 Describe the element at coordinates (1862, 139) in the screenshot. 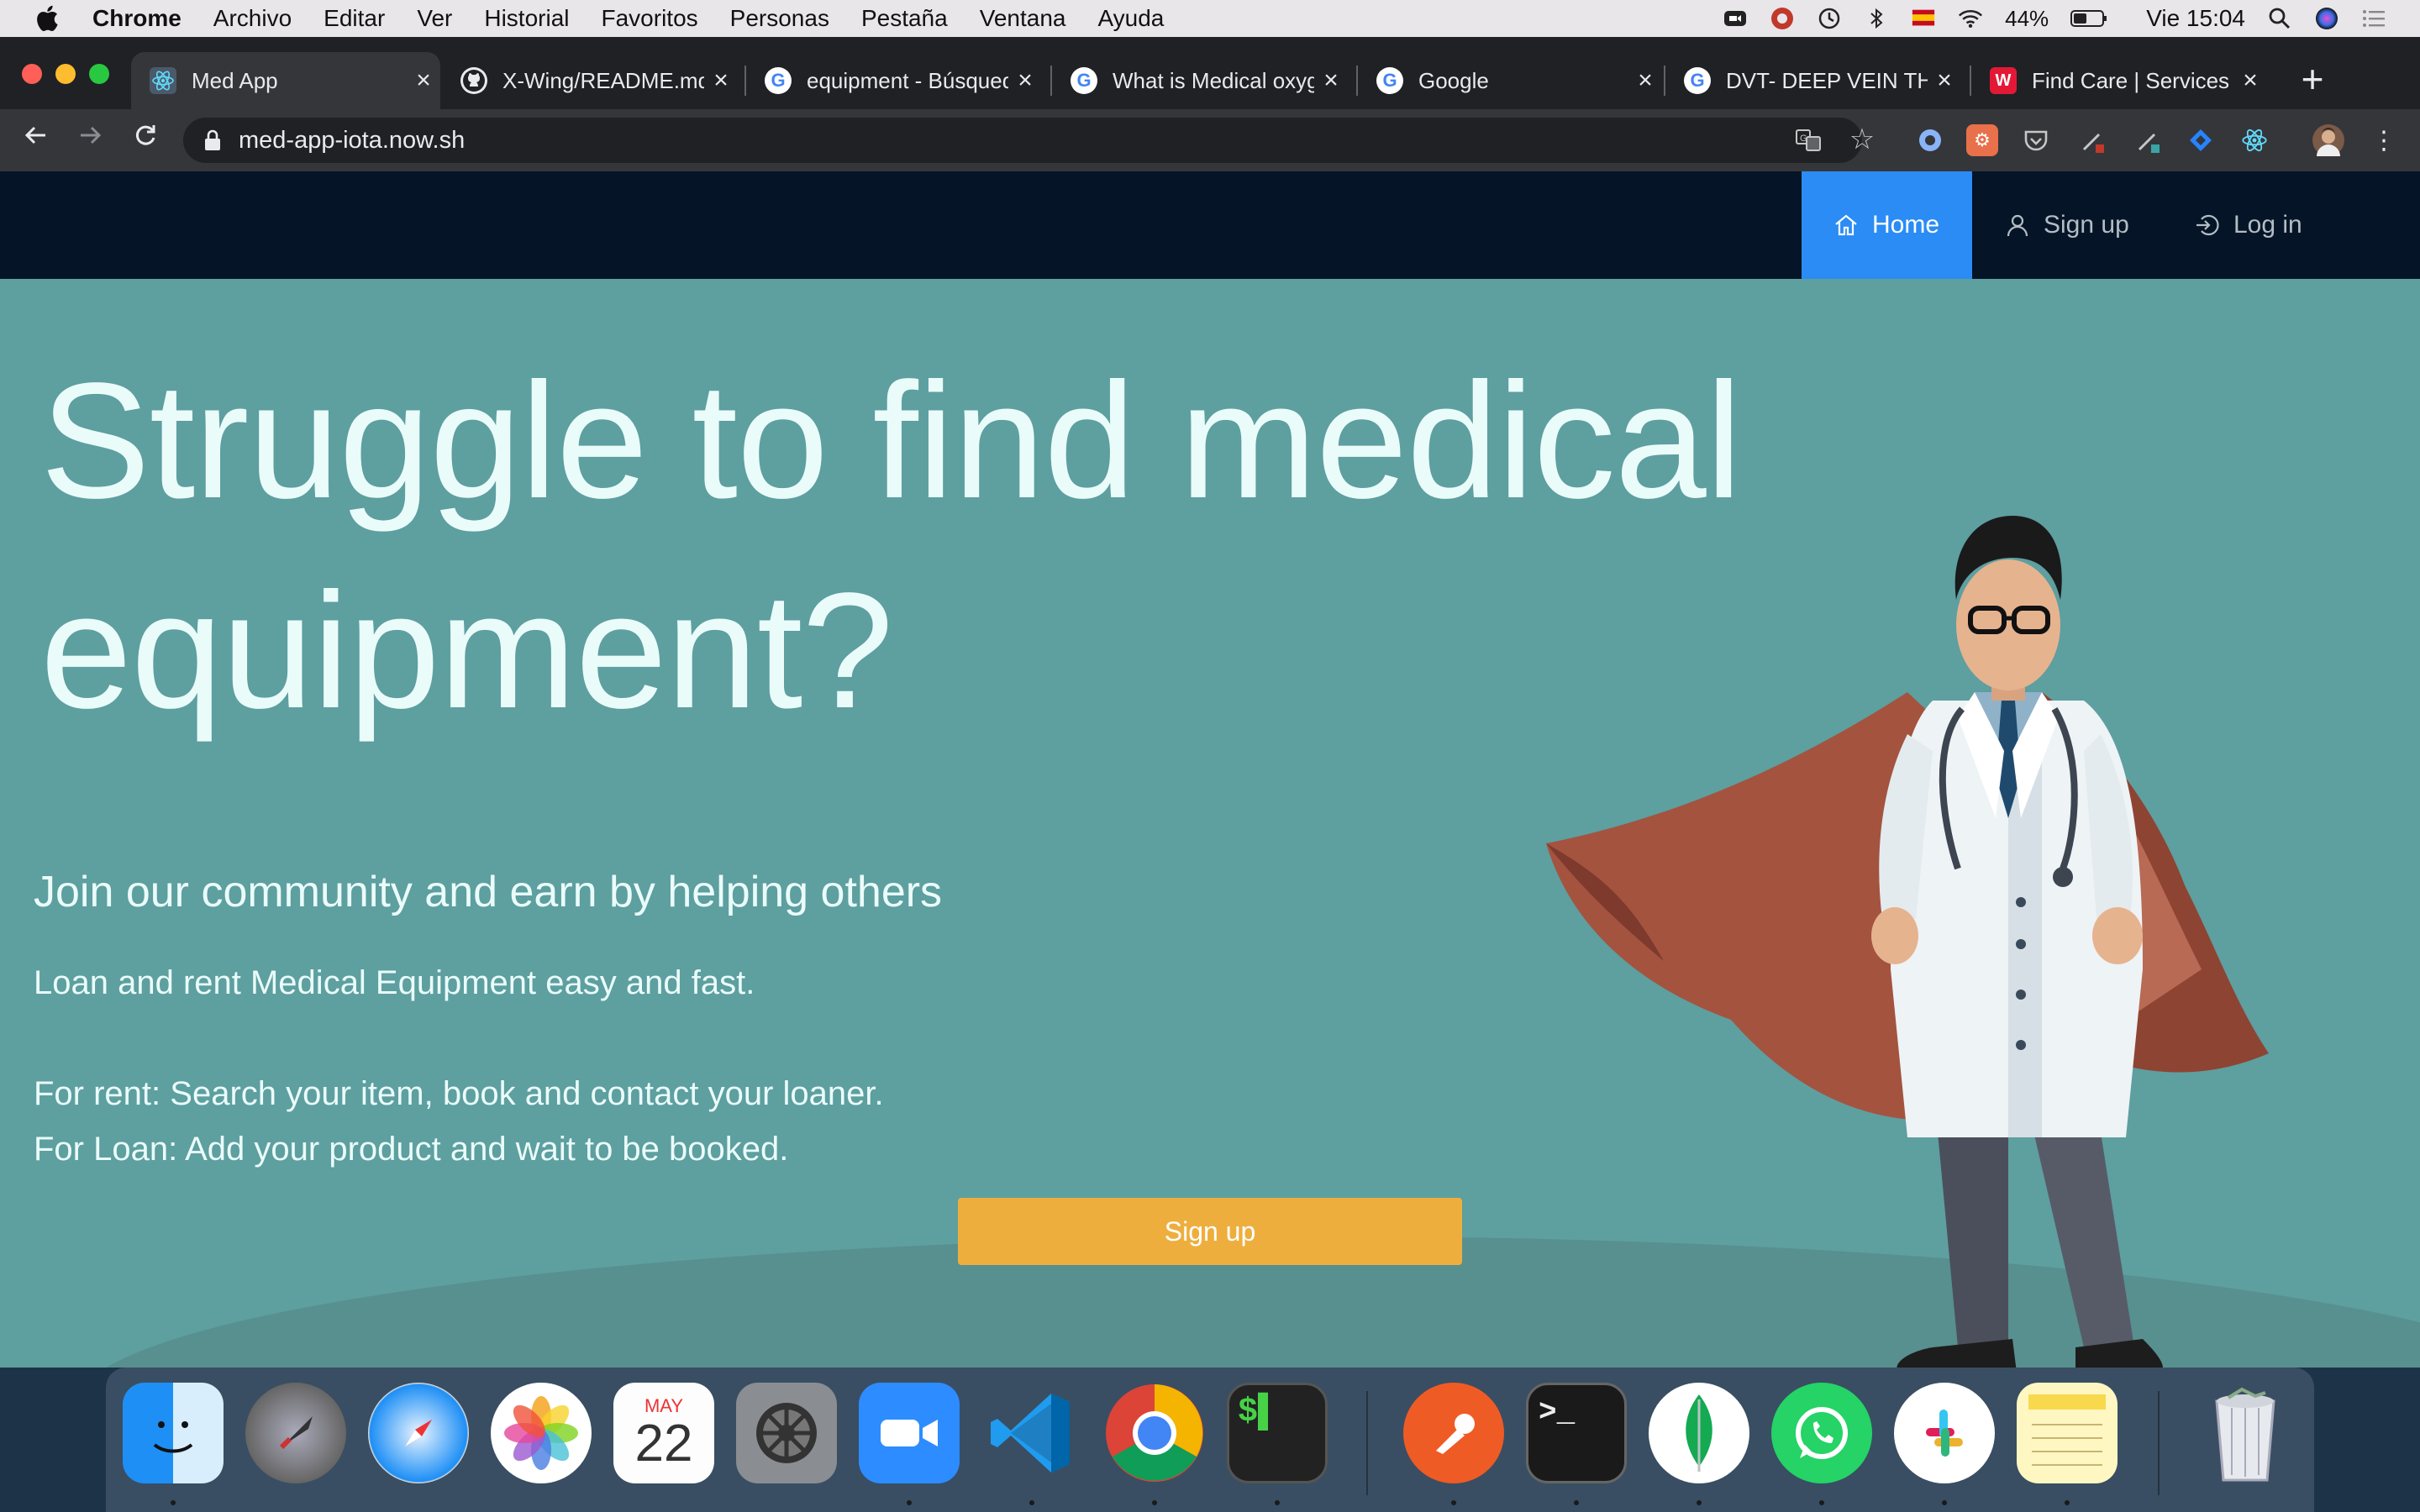

I see `bookmark-star-icon: ☆` at that location.